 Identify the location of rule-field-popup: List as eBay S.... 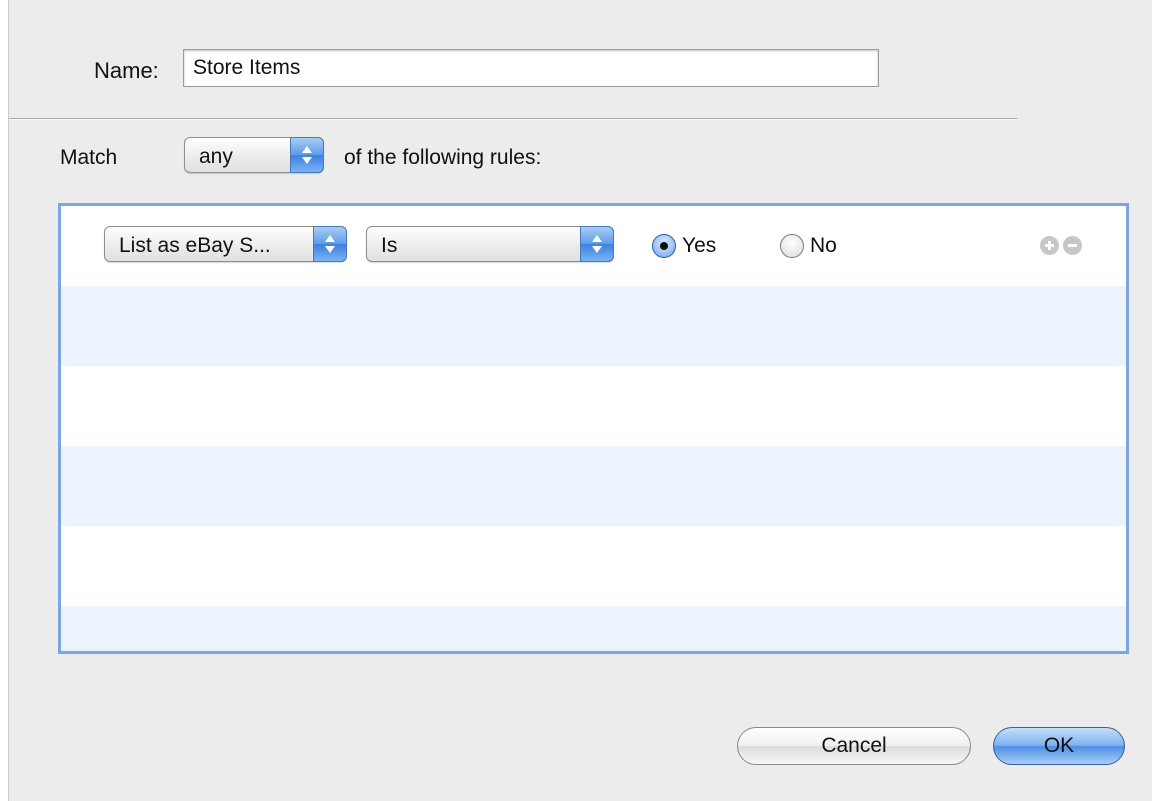
(225, 244).